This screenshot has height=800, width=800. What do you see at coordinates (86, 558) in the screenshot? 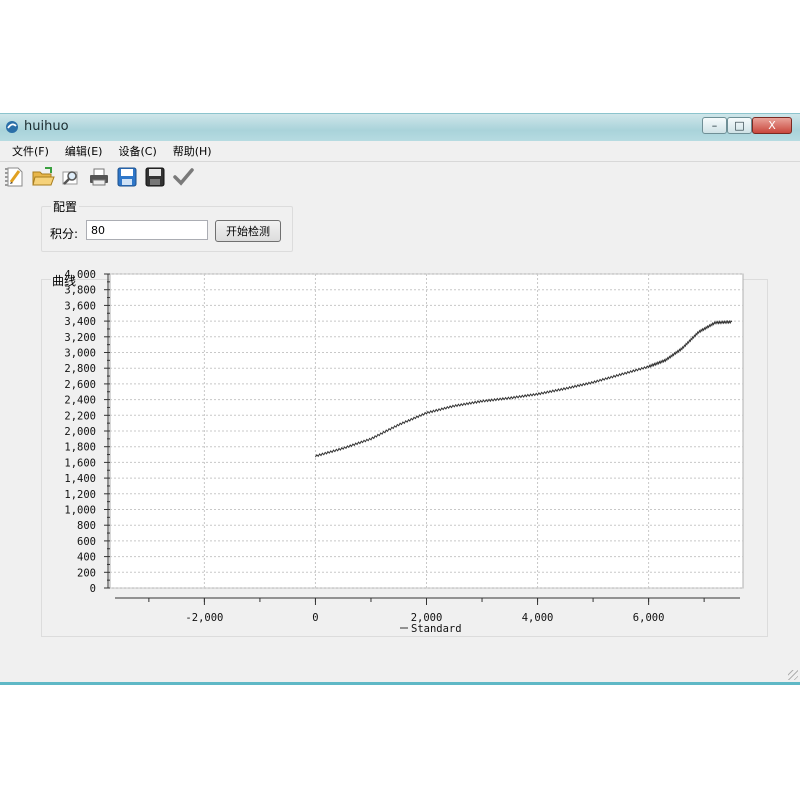
I see `y-tick-label: 400` at bounding box center [86, 558].